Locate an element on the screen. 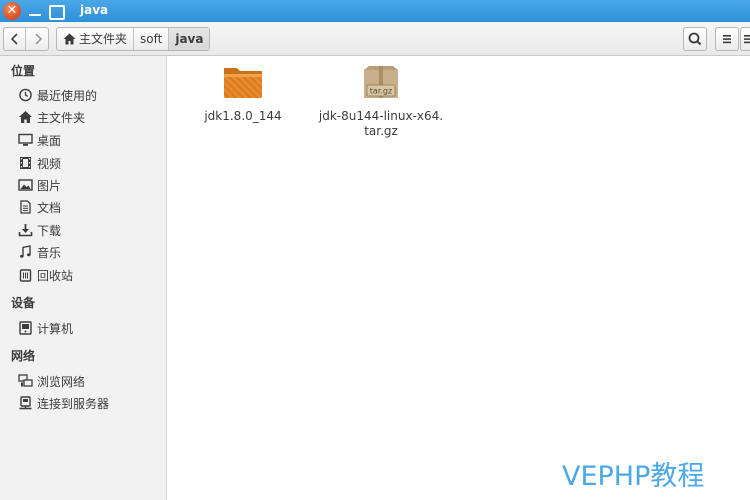 The width and height of the screenshot is (750, 500). hamburger-menu-icon is located at coordinates (727, 39).